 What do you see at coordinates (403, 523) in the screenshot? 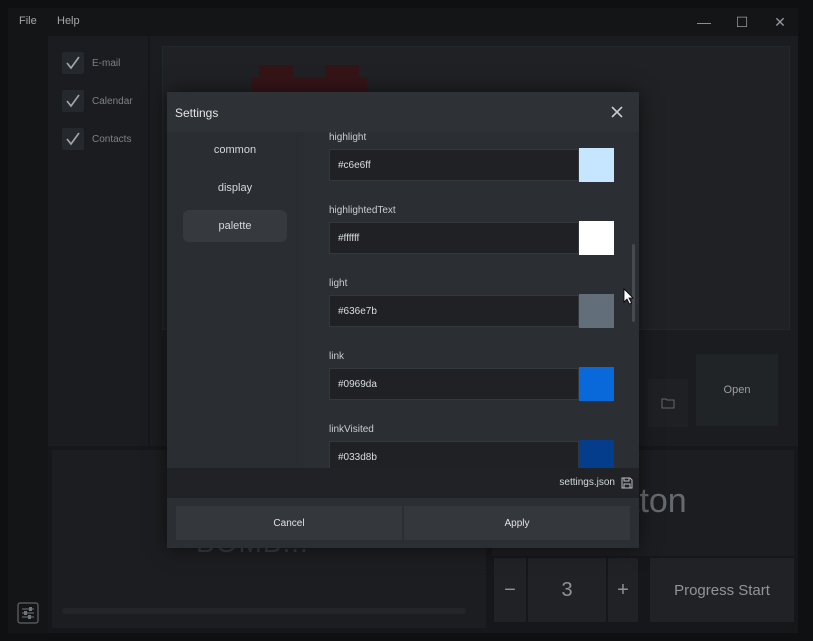
I see `dialog-footer: Cancel Apply` at bounding box center [403, 523].